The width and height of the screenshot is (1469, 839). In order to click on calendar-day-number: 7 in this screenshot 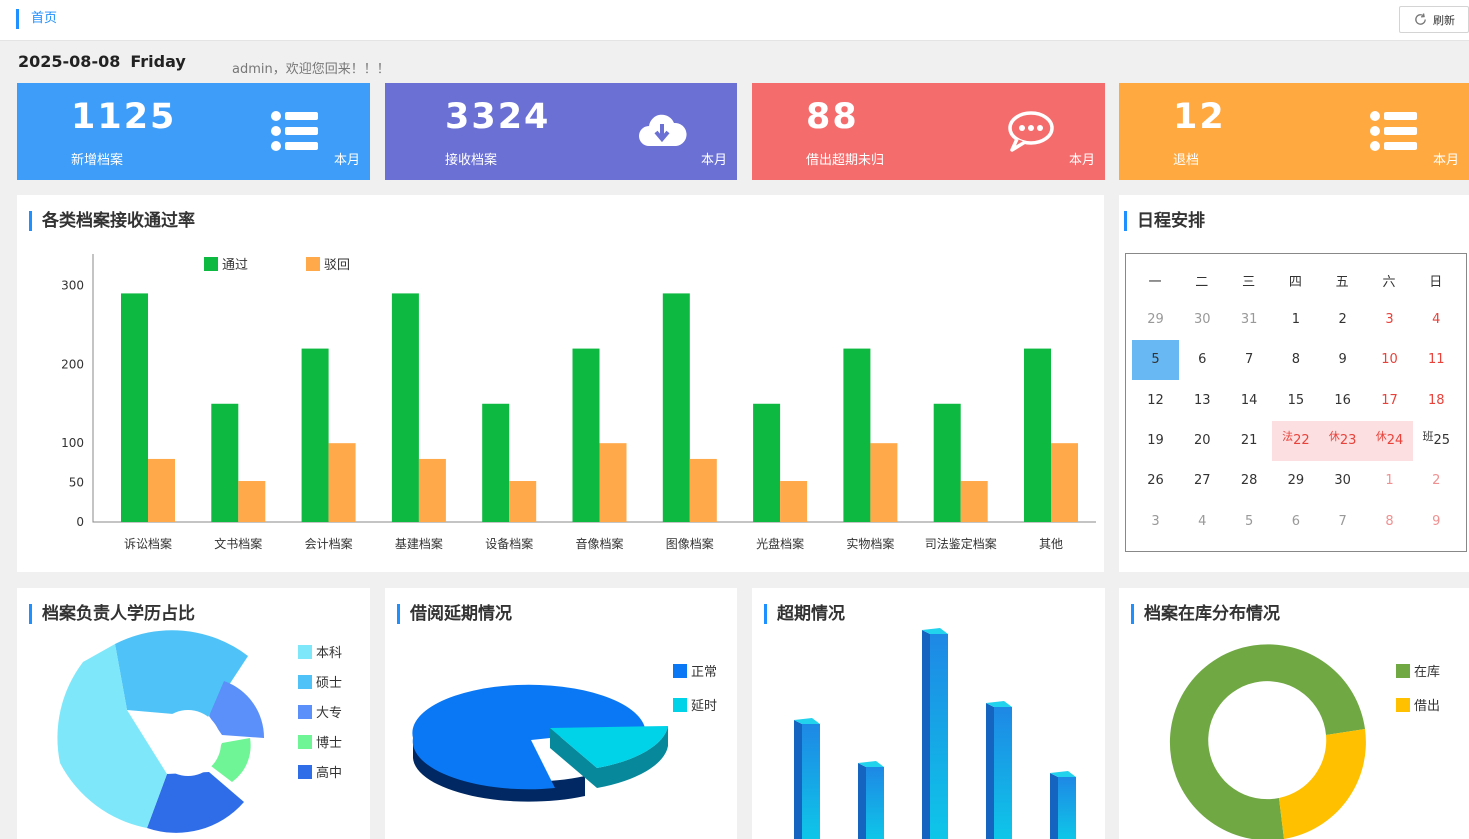, I will do `click(1249, 360)`.